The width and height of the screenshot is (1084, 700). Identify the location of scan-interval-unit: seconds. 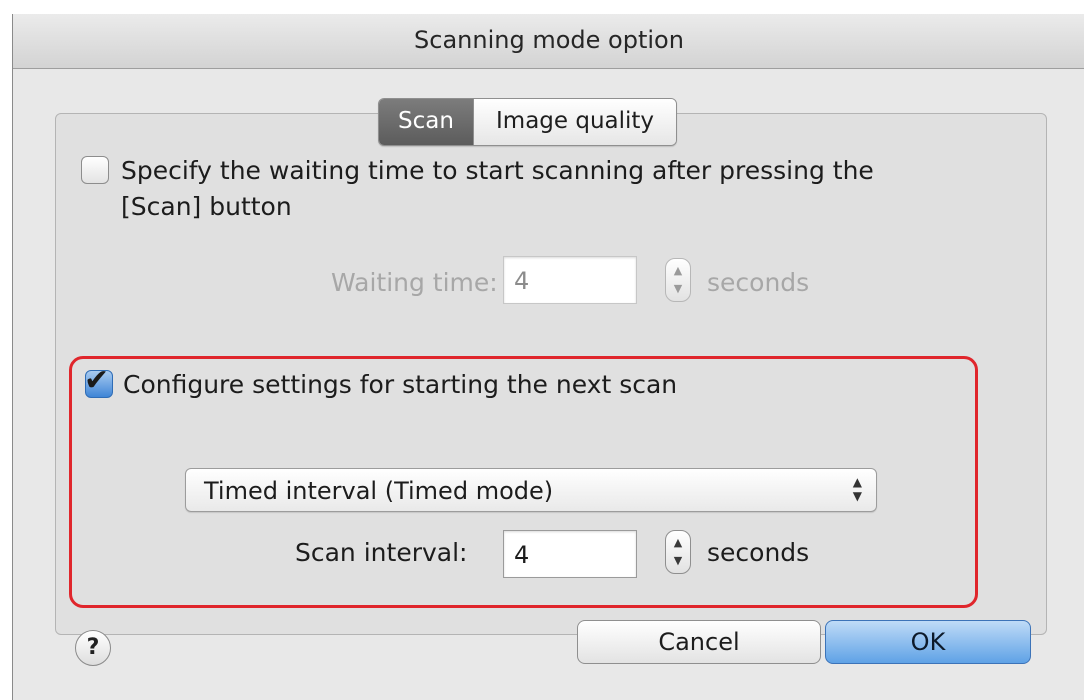
(758, 552).